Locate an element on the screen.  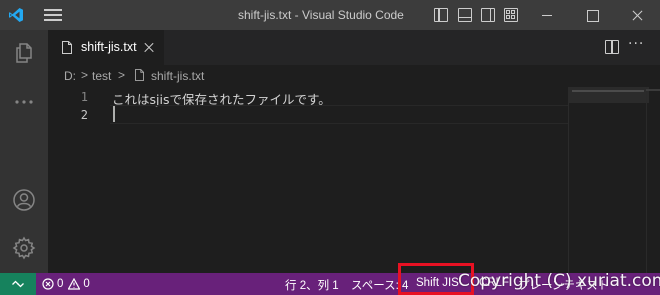
minimap-line is located at coordinates (608, 91).